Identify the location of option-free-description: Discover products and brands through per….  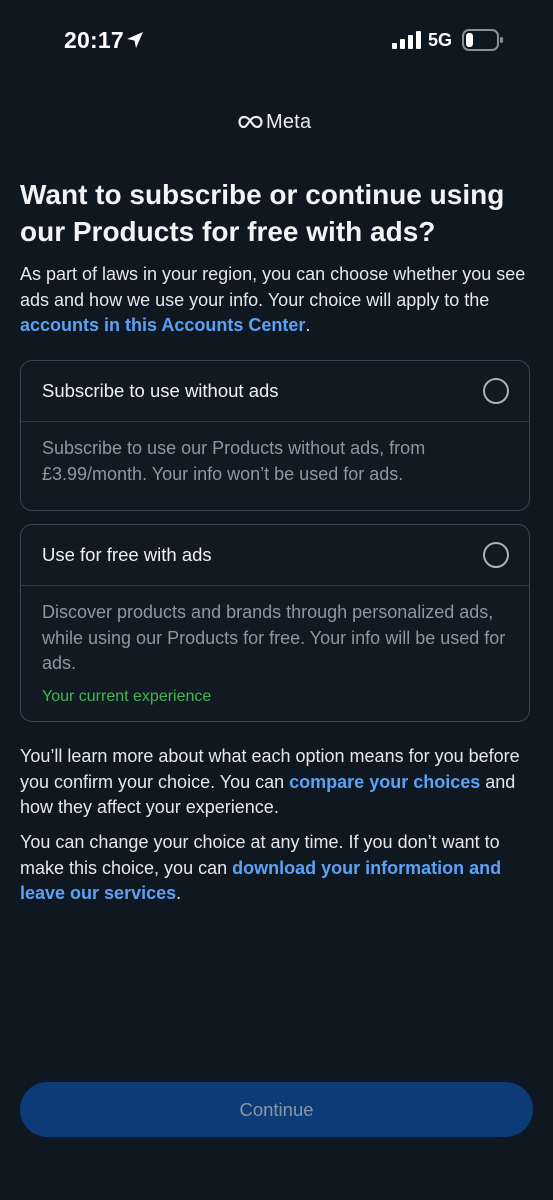
(274, 637).